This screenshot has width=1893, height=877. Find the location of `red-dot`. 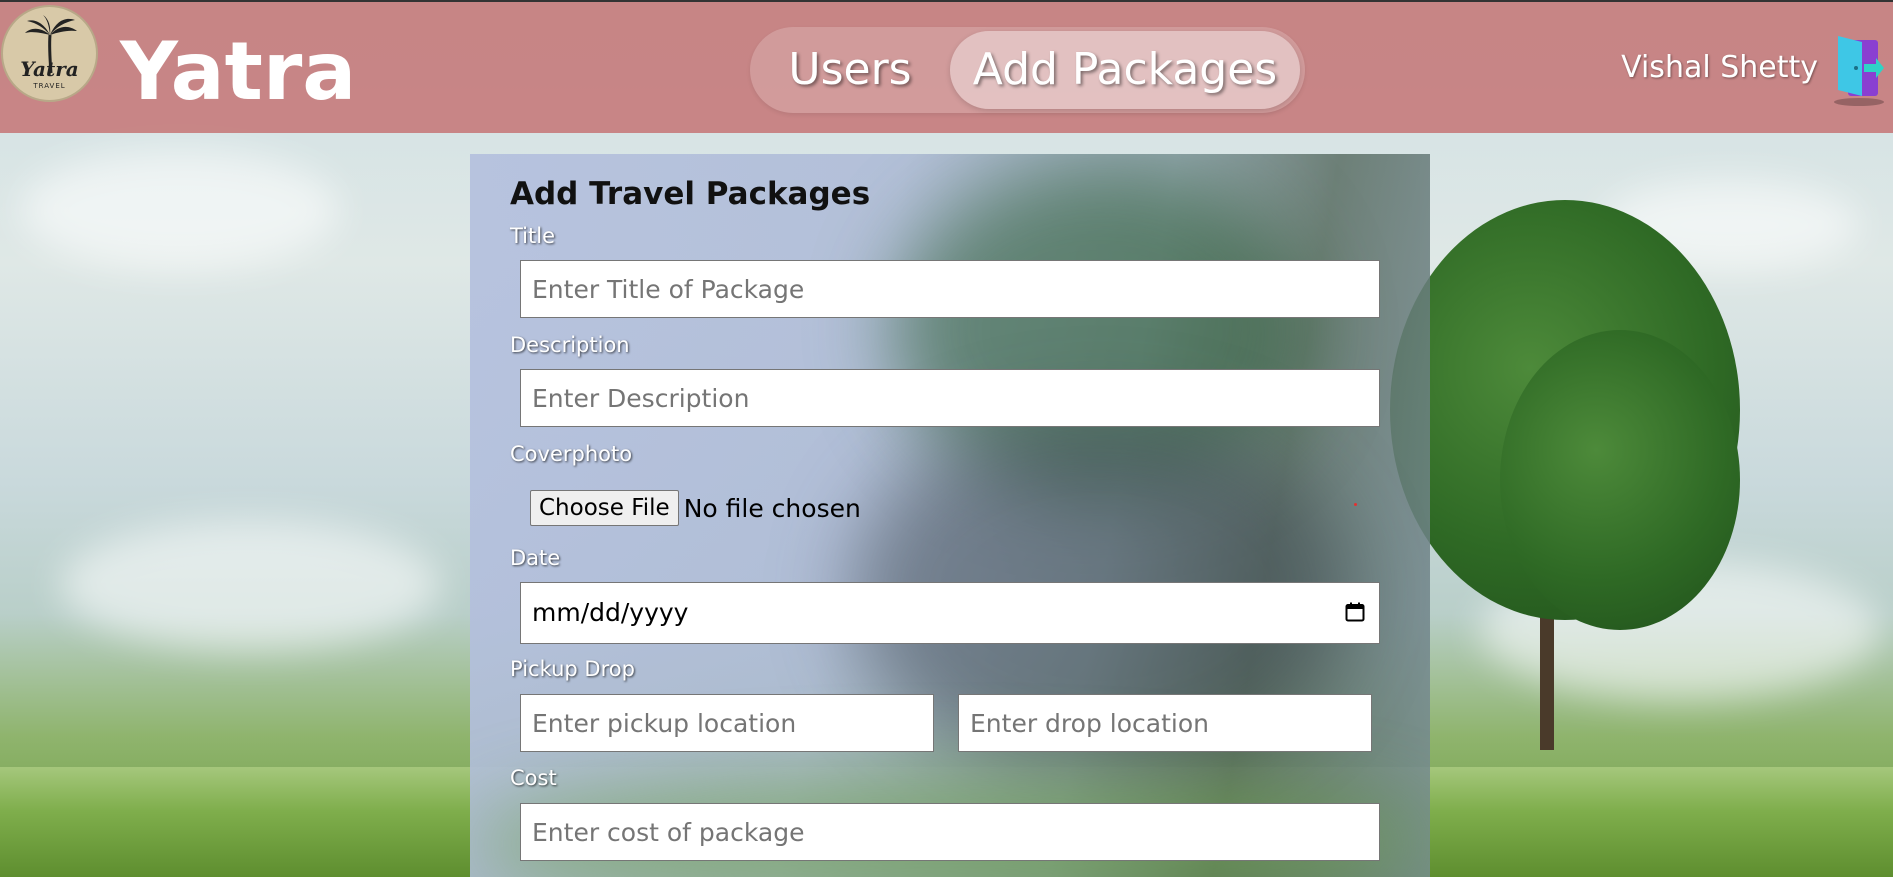

red-dot is located at coordinates (1355, 504).